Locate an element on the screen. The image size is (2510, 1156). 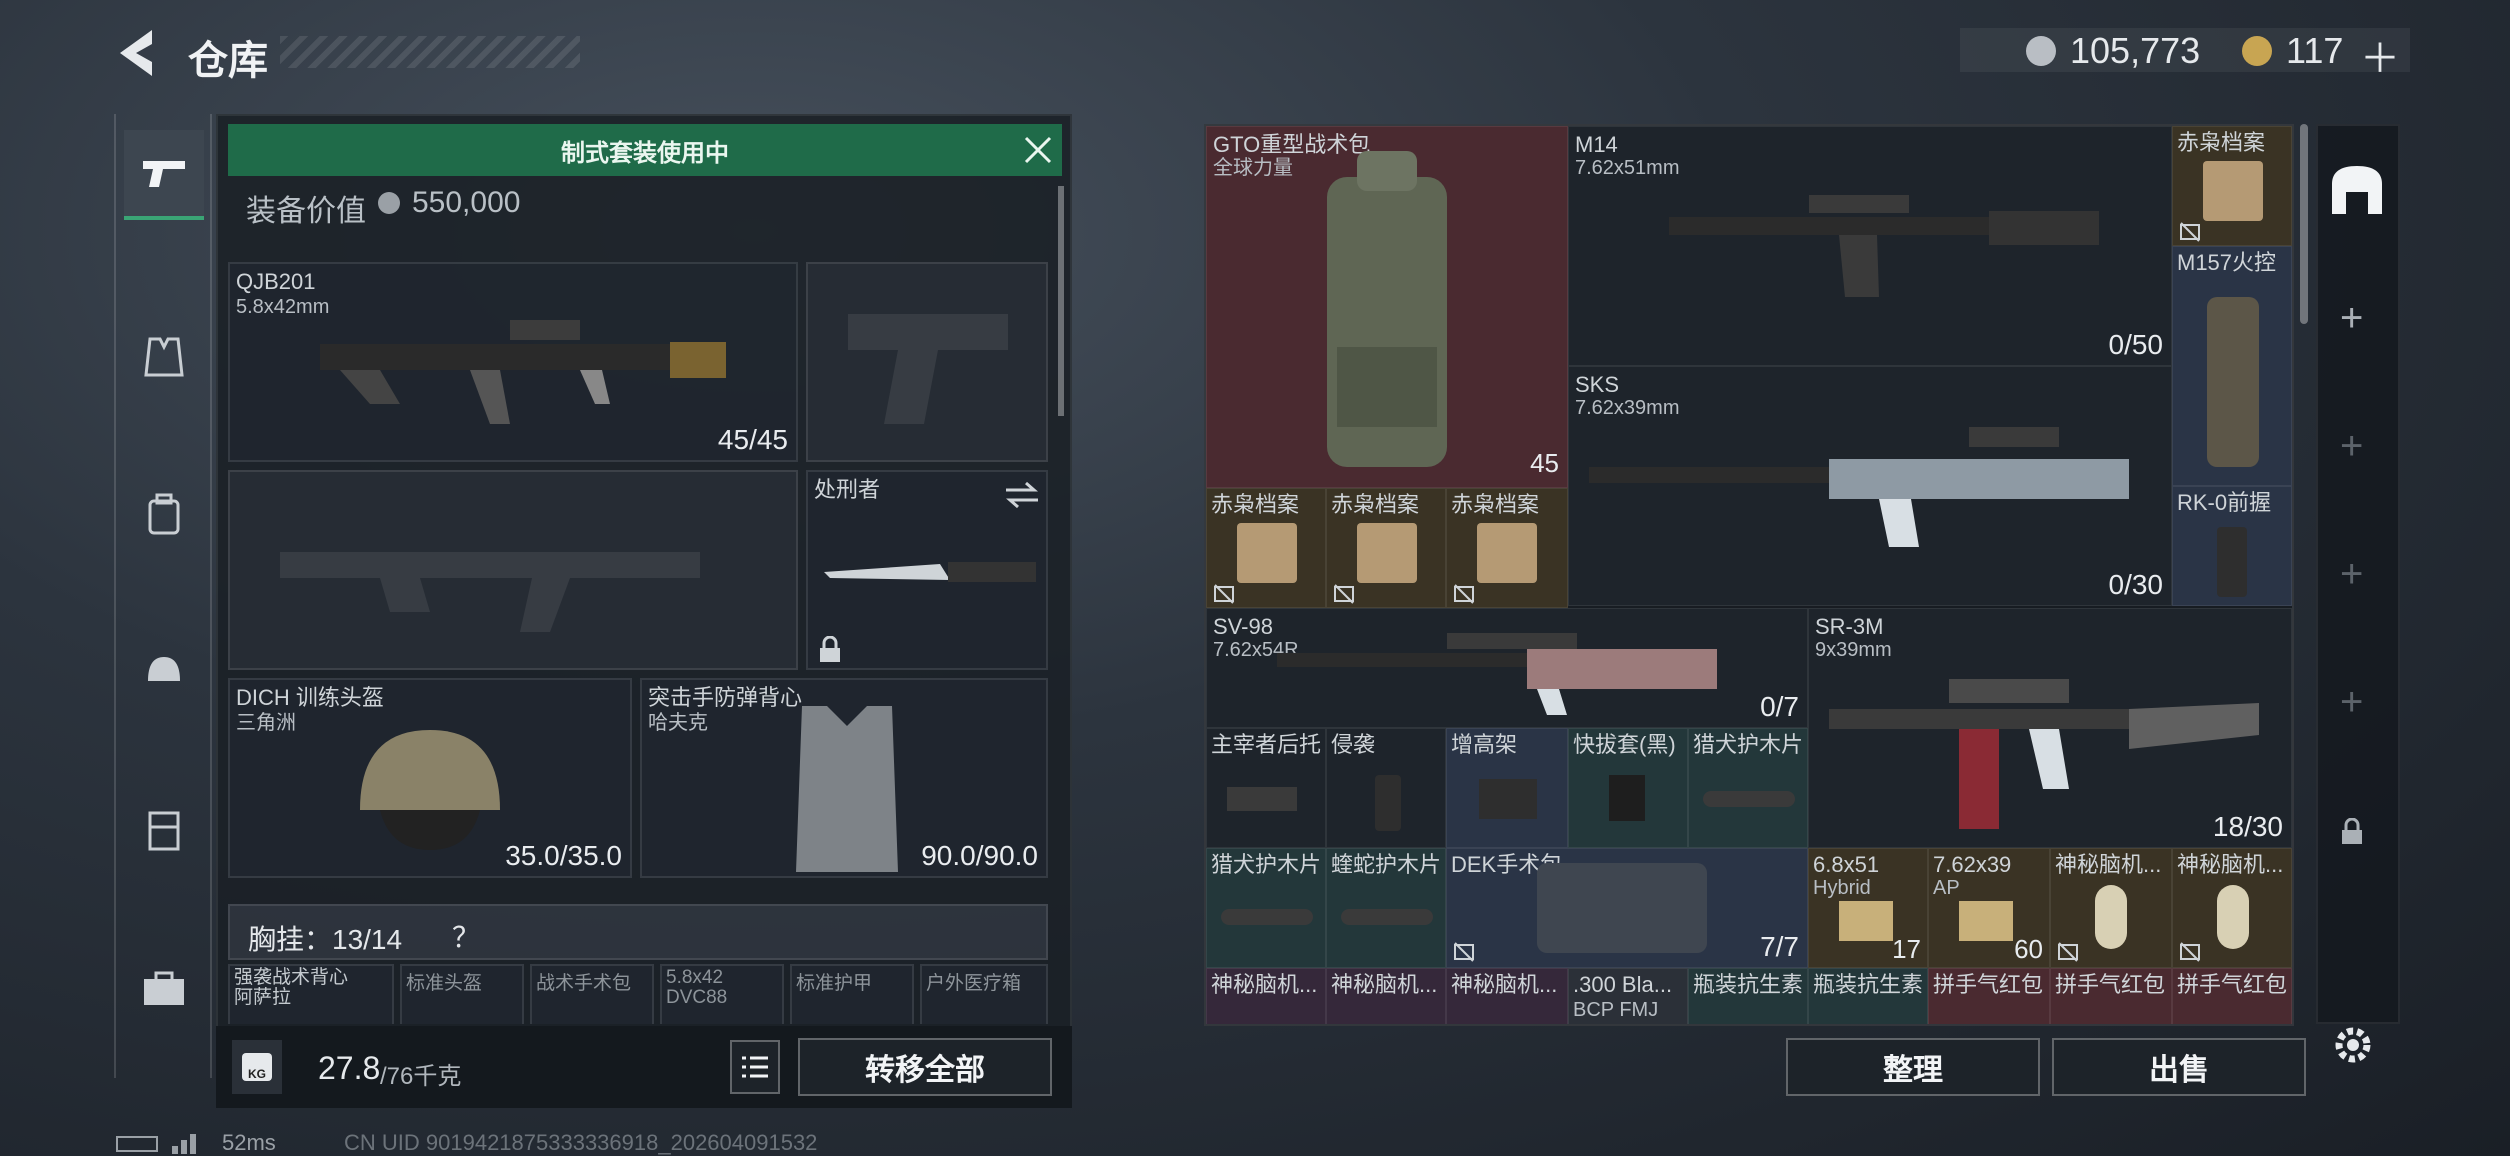
back-arrow-icon is located at coordinates (136, 53).